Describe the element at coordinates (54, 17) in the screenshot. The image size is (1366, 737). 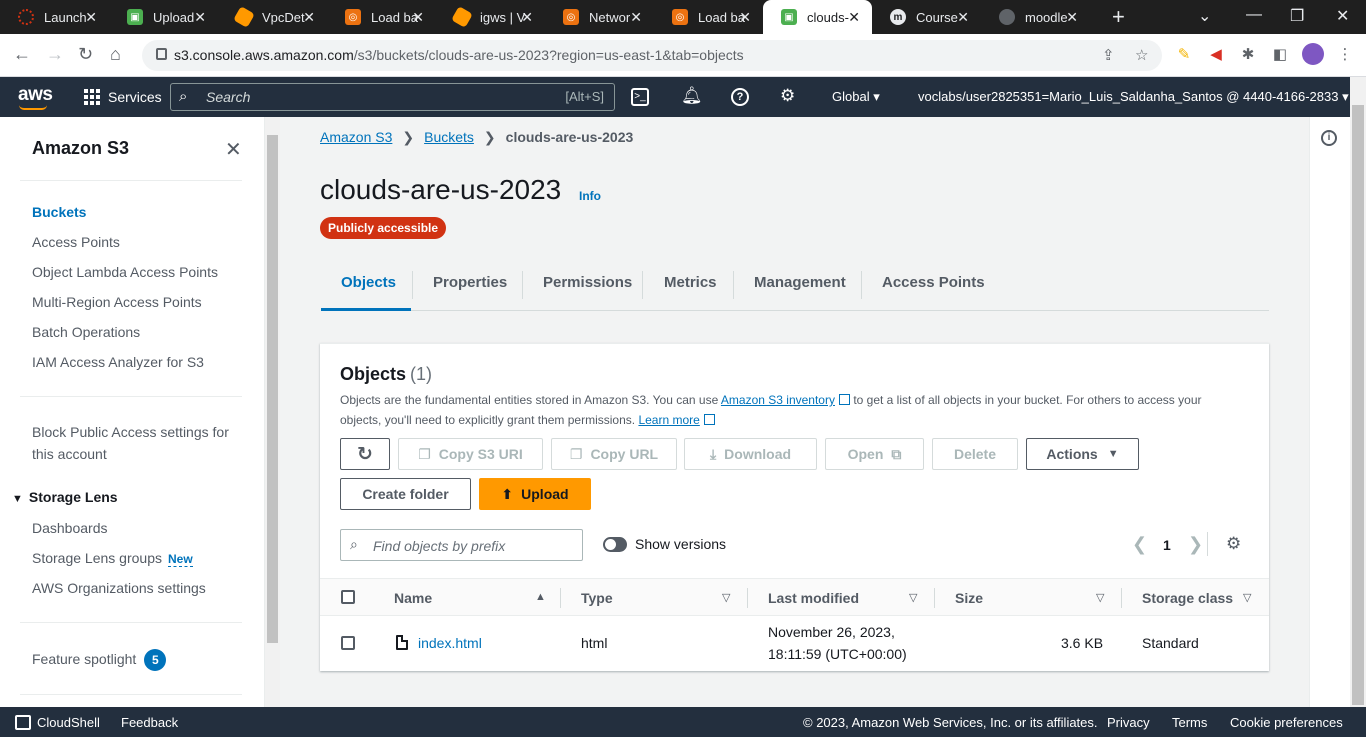
I see `browser-tab: Launch ✕` at that location.